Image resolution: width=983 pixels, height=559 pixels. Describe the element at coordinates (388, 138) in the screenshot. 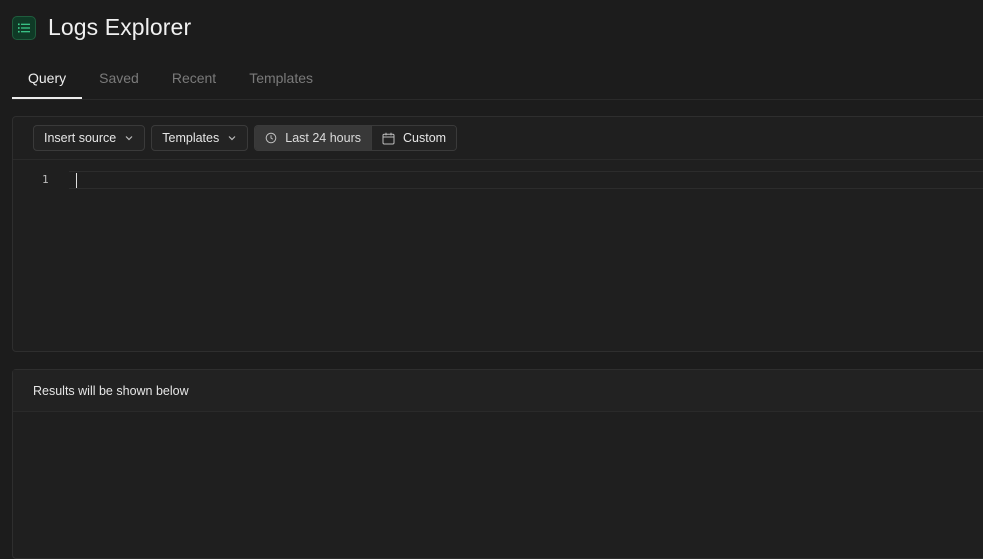

I see `calendar-icon` at that location.